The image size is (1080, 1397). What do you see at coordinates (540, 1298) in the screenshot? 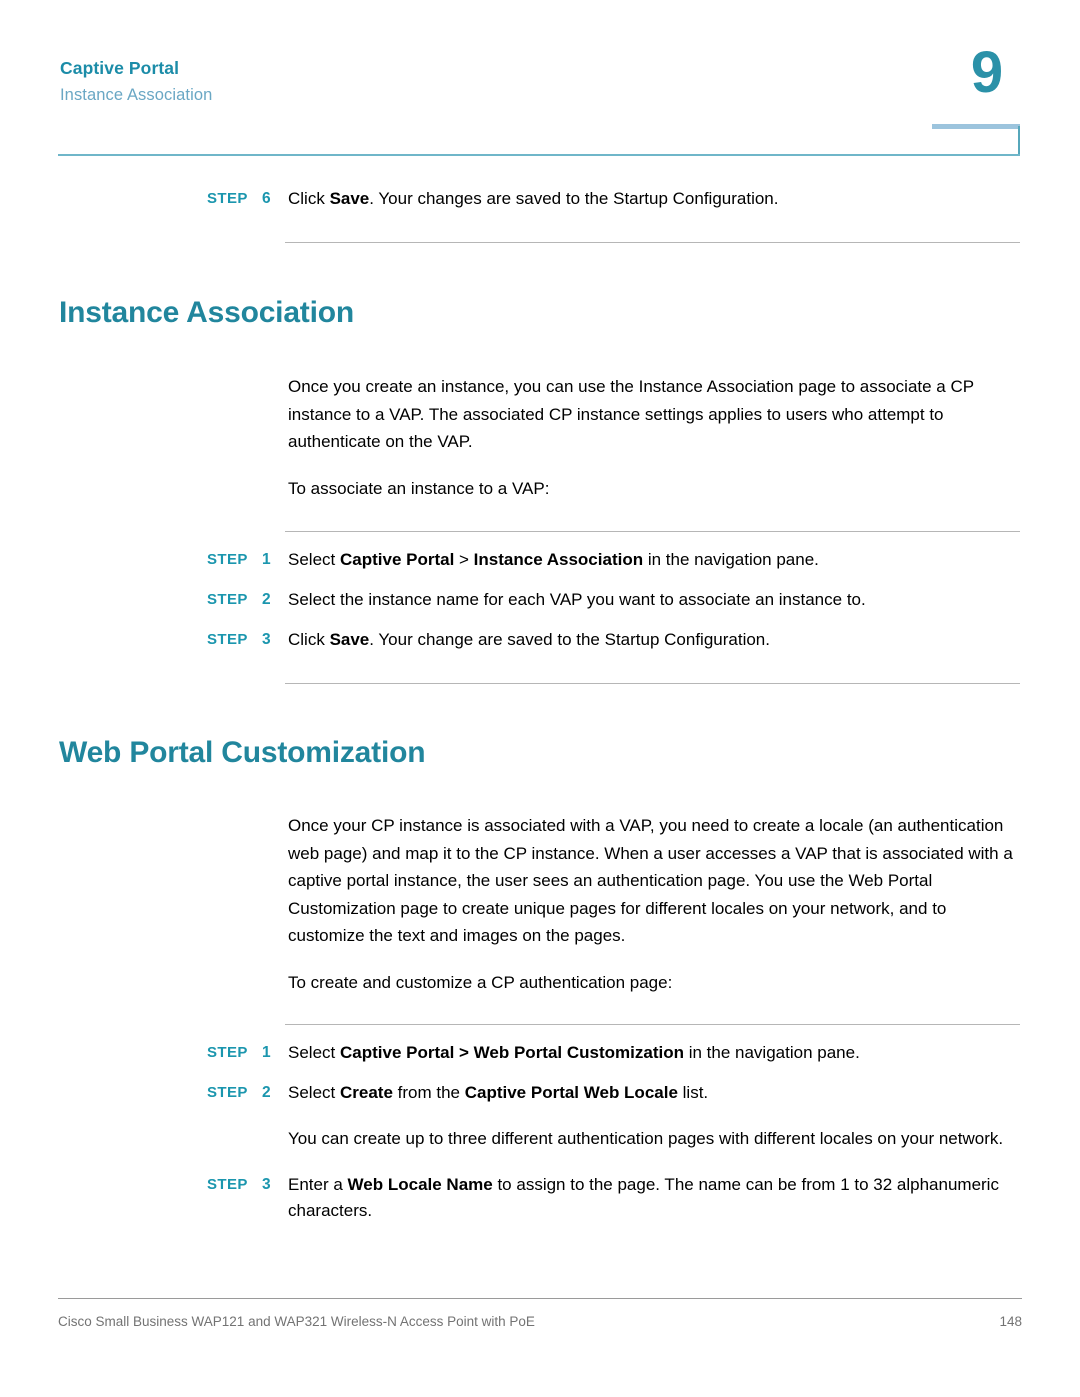
I see `footer-divider` at bounding box center [540, 1298].